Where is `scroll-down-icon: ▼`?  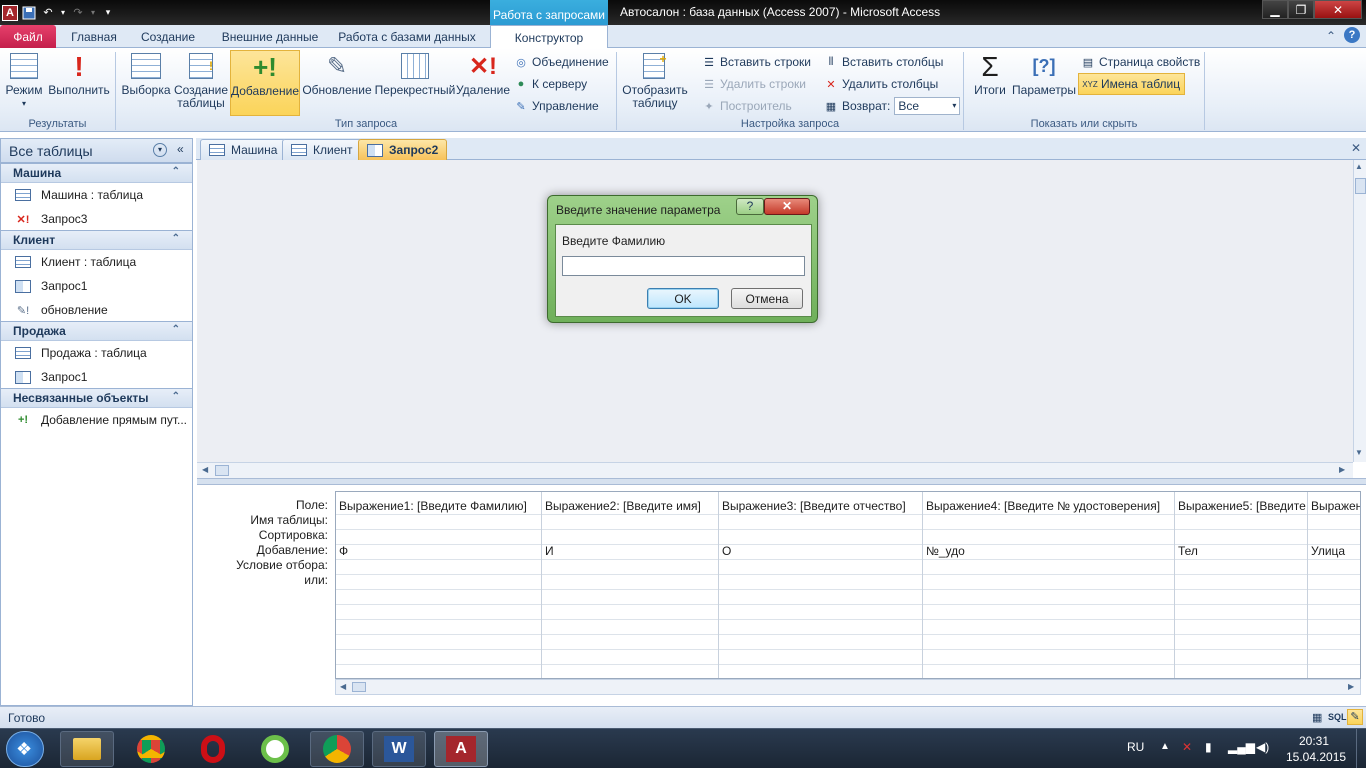
scroll-down-icon: ▼ is located at coordinates (1359, 452).